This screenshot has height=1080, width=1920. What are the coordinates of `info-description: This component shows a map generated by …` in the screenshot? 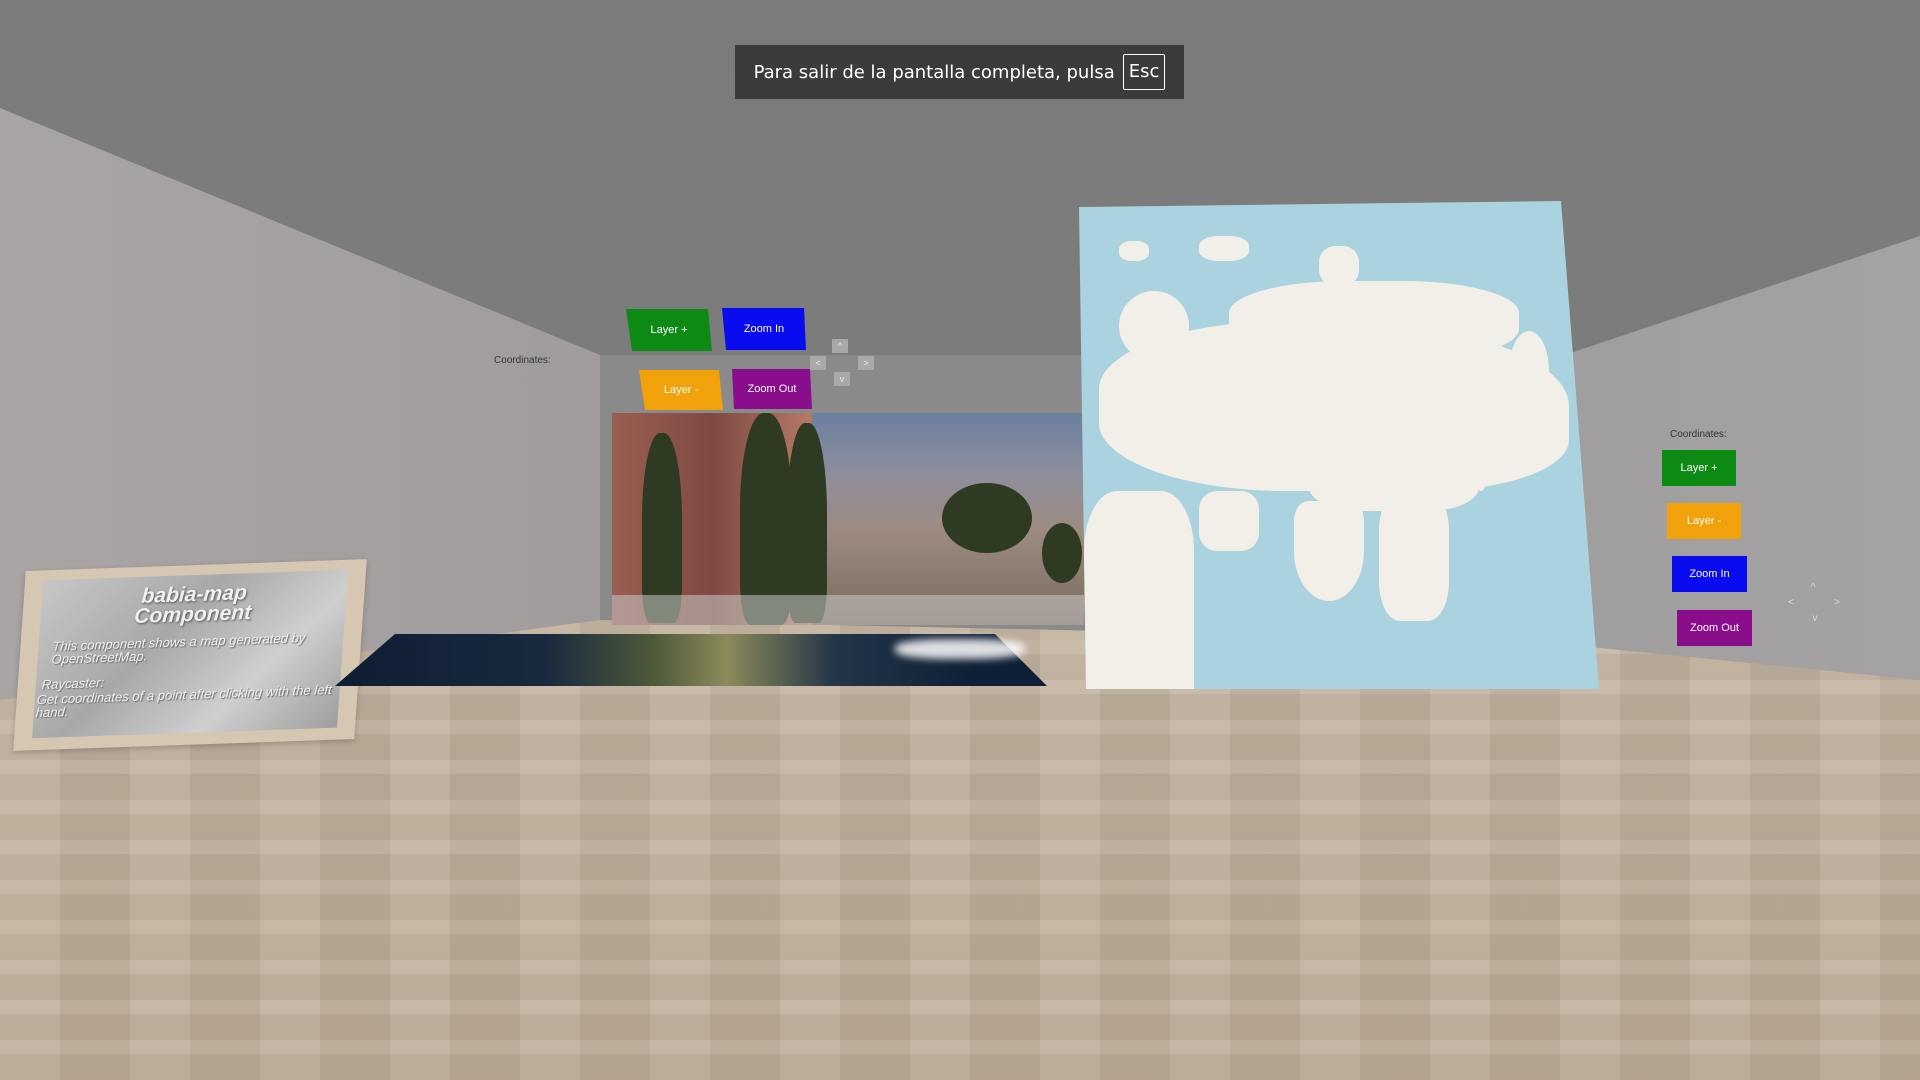 It's located at (179, 648).